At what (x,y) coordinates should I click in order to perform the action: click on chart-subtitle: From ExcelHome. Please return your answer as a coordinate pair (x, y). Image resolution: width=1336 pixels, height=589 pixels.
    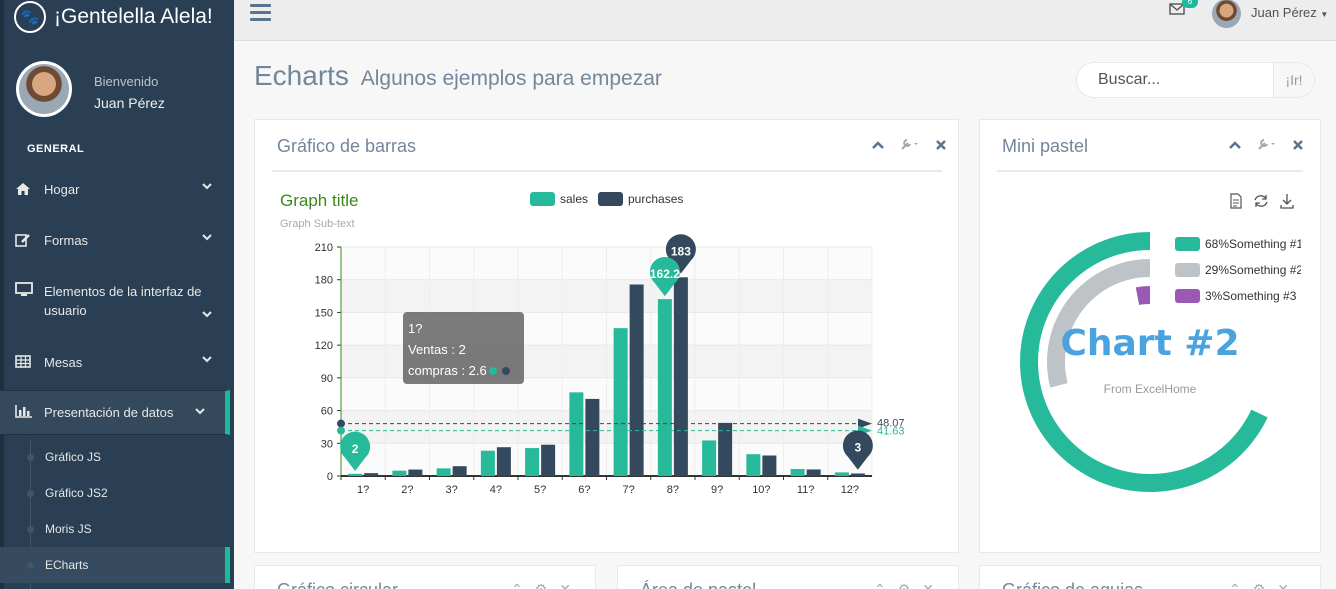
    Looking at the image, I should click on (1150, 389).